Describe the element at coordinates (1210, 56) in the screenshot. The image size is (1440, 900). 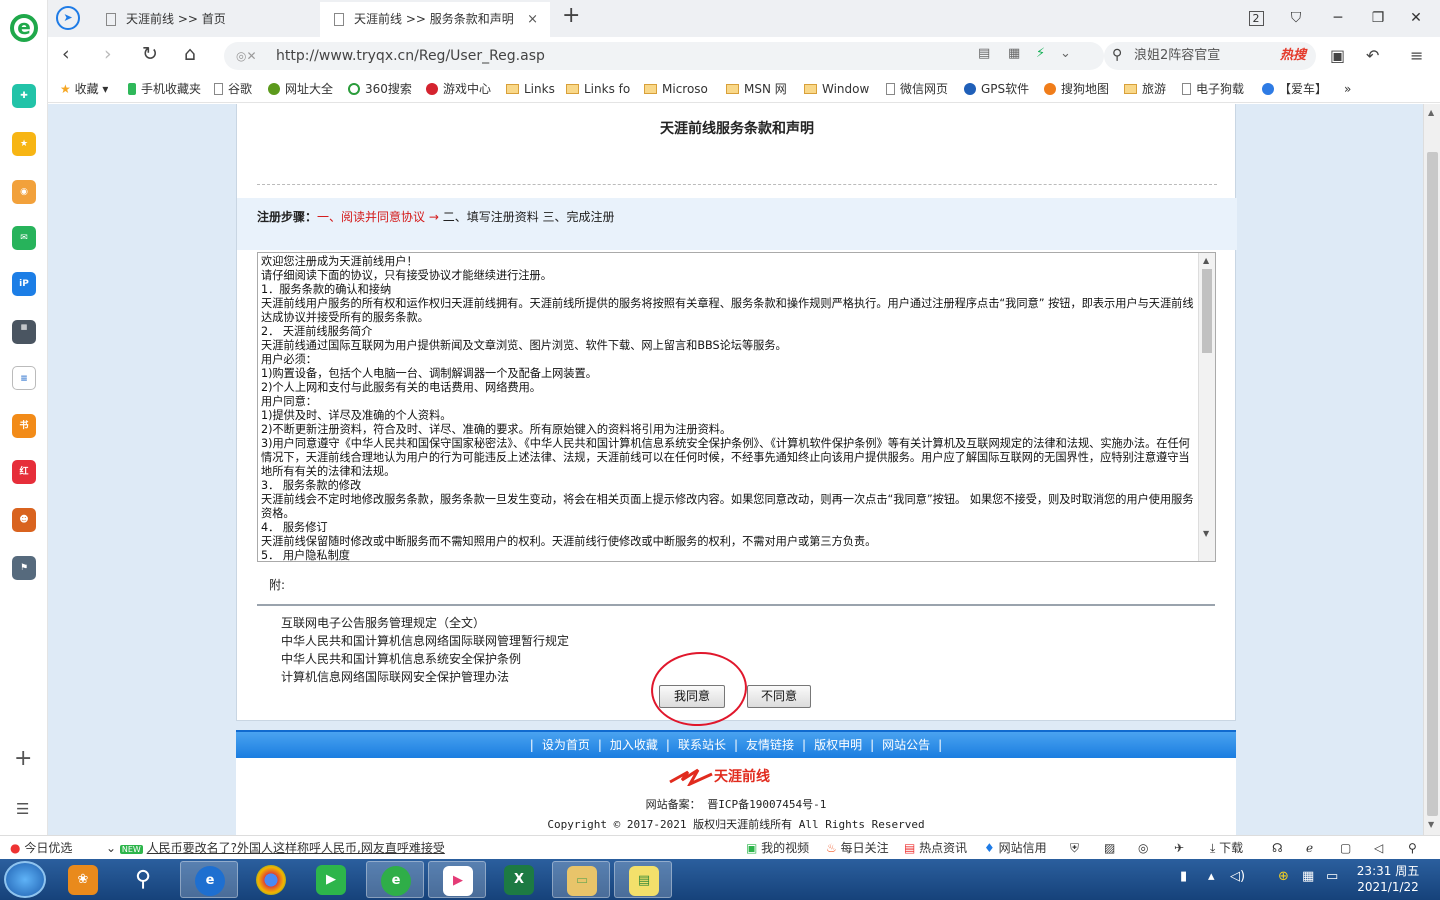
I see `search-box: ⚲ 浪姐2阵容官宣 热搜` at that location.